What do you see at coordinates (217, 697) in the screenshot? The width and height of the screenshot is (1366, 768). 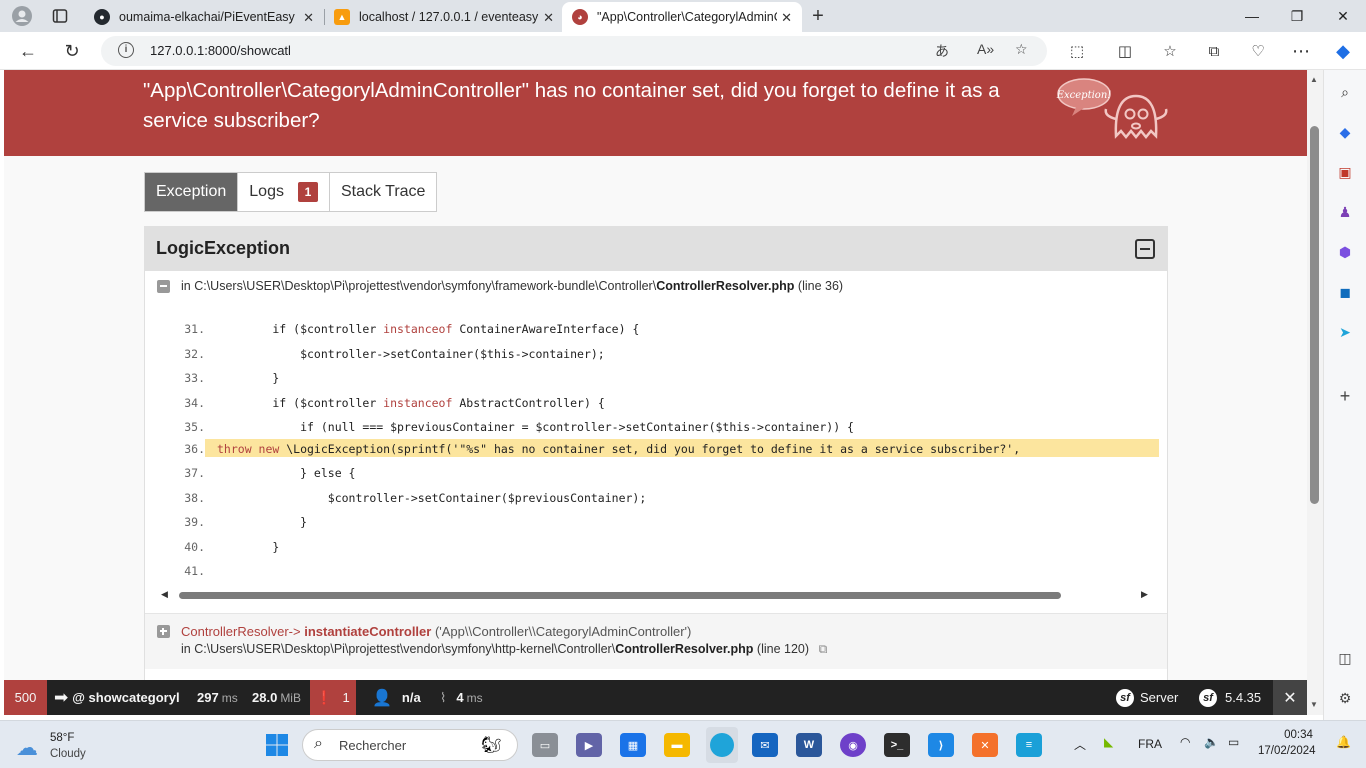 I see `time-item: 297 ms` at bounding box center [217, 697].